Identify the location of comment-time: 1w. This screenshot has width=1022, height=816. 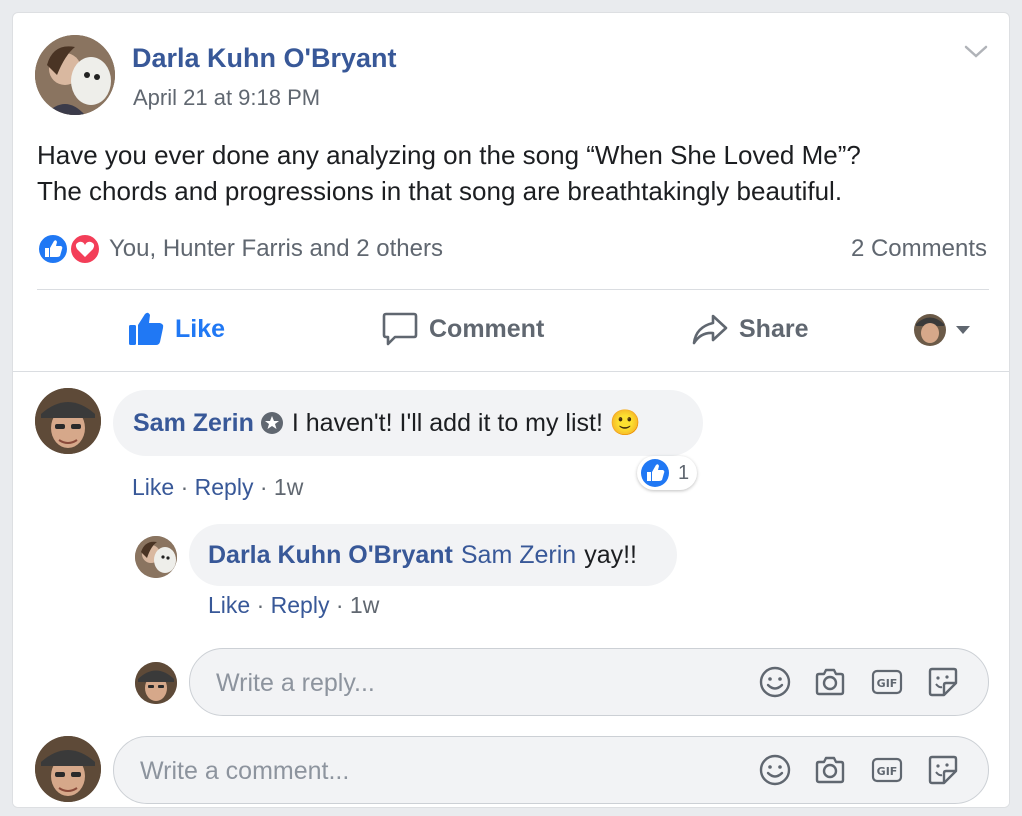
(288, 487).